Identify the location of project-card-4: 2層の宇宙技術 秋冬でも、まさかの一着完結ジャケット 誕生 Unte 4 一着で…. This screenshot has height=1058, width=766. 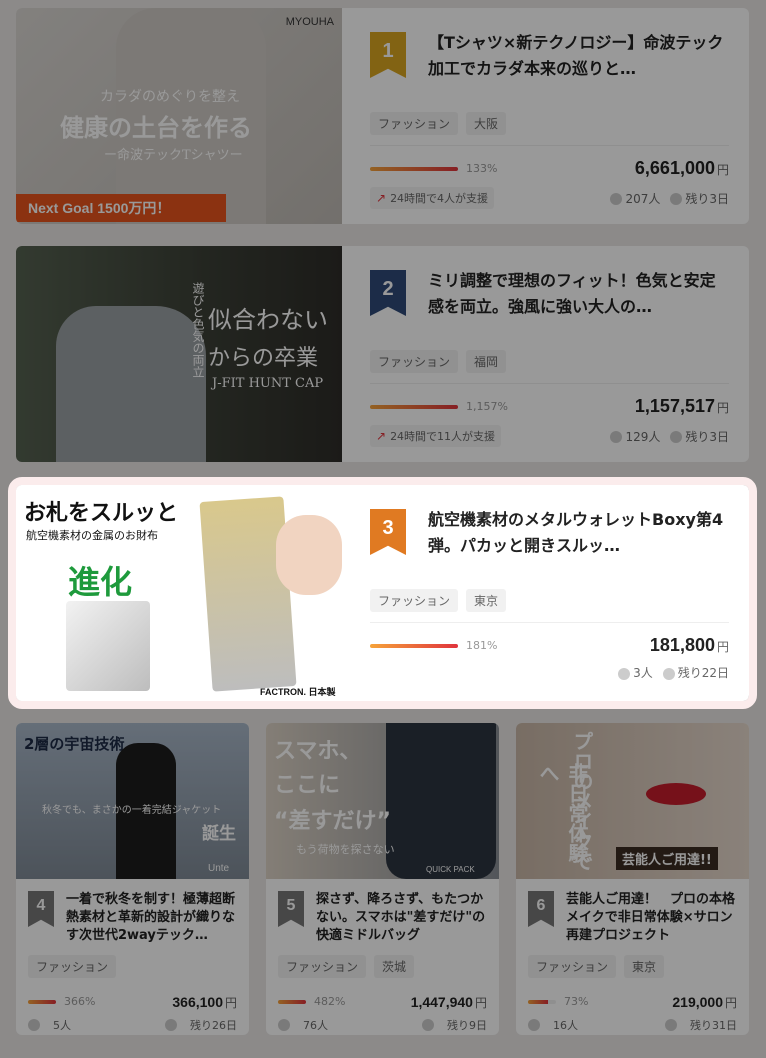
(132, 879).